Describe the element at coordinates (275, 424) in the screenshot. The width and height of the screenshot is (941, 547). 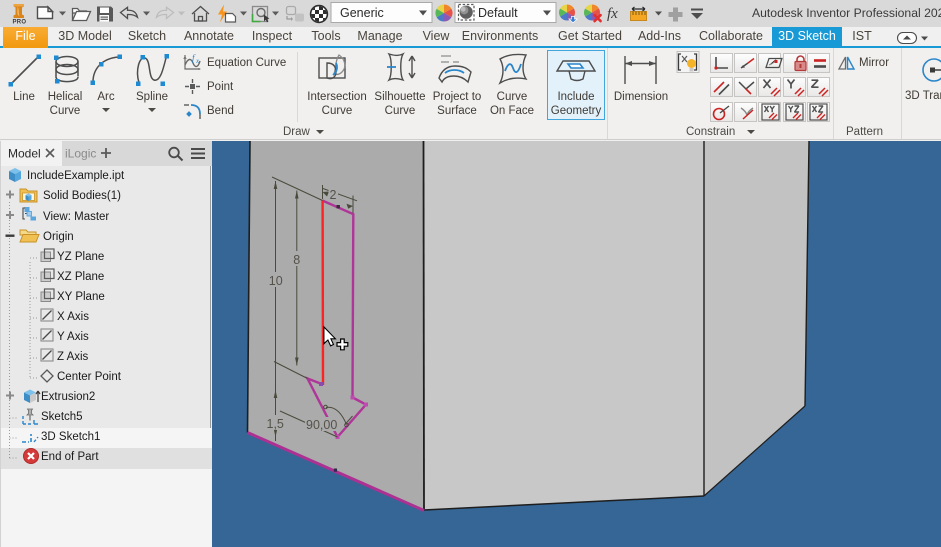
I see `svg-text: 1,5` at that location.